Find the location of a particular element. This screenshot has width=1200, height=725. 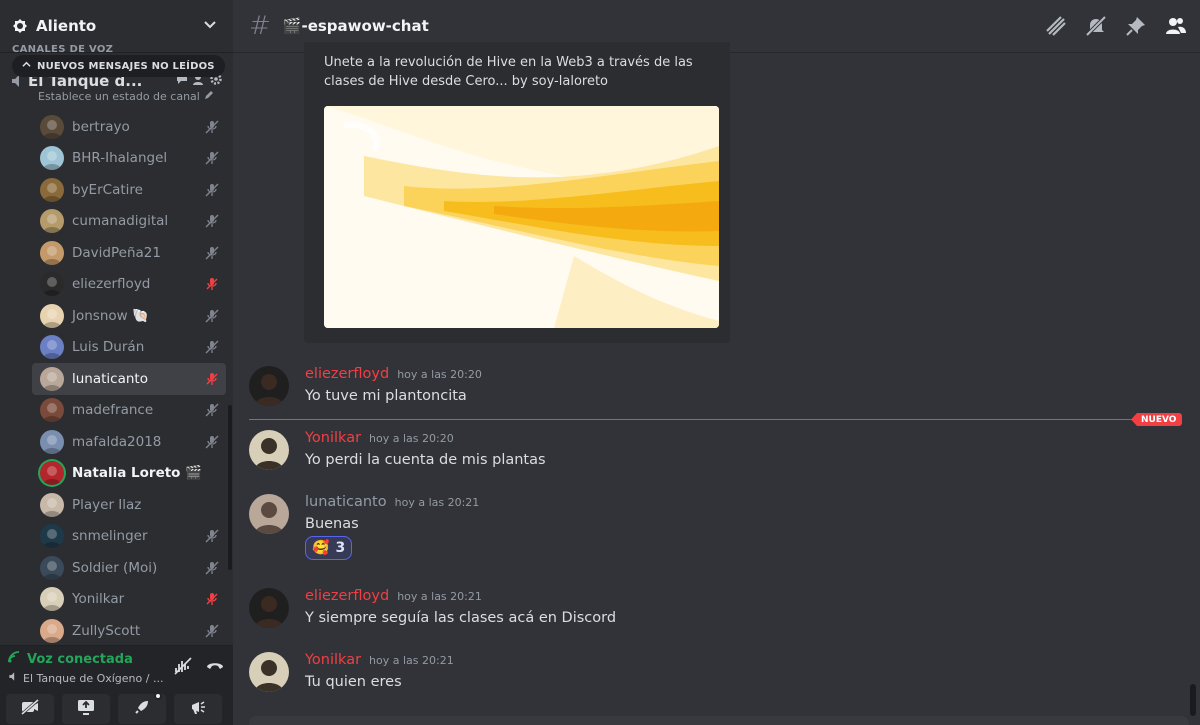

voice-member: cumanadigital is located at coordinates (129, 222).